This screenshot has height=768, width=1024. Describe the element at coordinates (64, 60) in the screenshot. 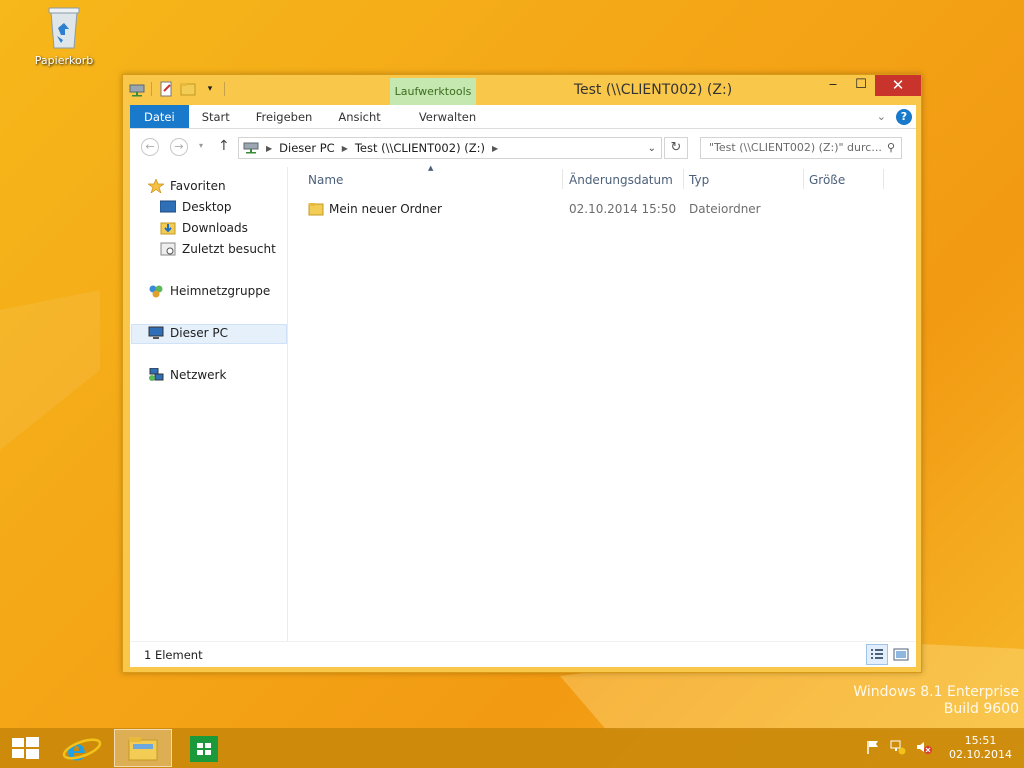

I see `recycle-bin-label: Papierkorb` at that location.